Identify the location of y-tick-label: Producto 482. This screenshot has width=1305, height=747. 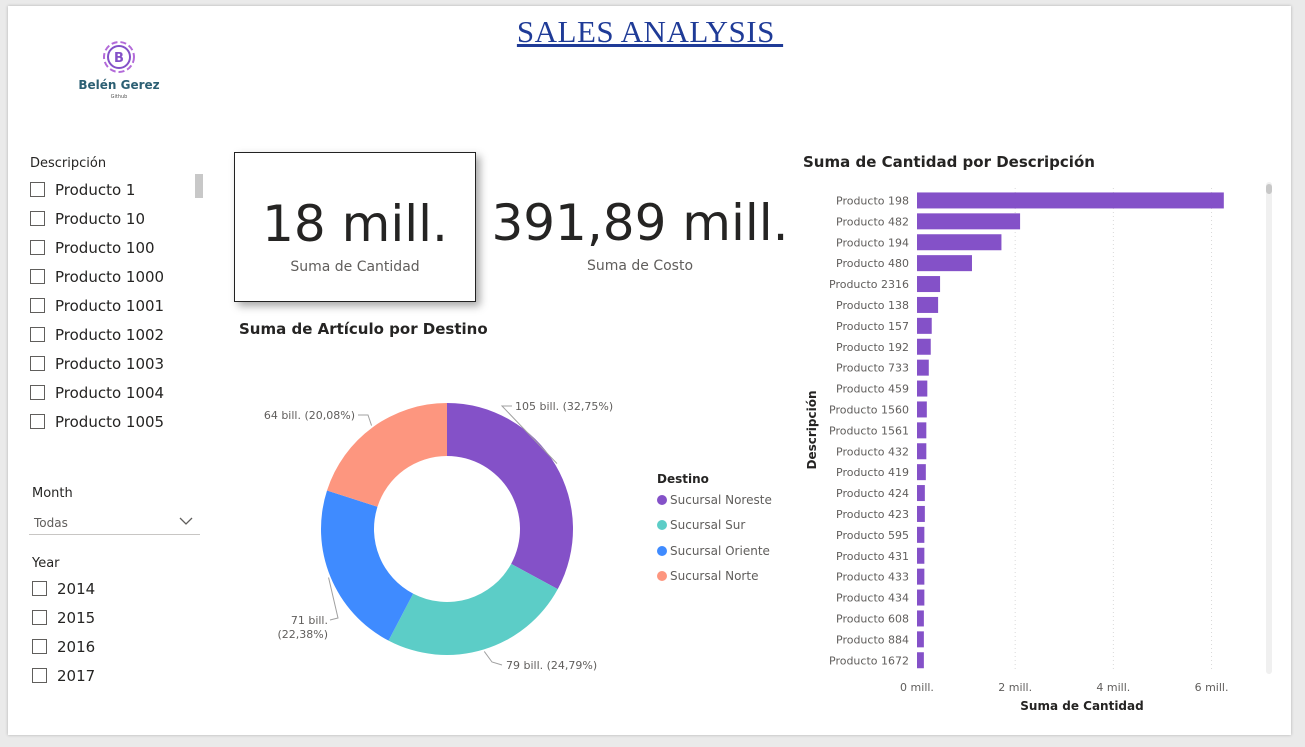
(872, 221).